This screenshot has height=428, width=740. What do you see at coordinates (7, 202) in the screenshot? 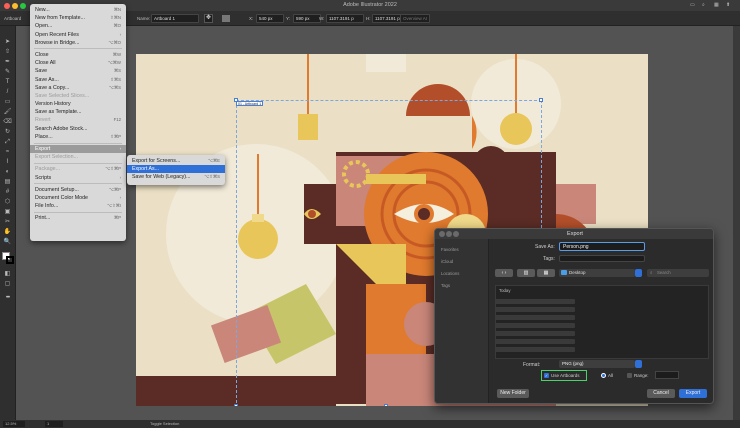
I see `shape-builder-tool-icon: ⬡` at bounding box center [7, 202].